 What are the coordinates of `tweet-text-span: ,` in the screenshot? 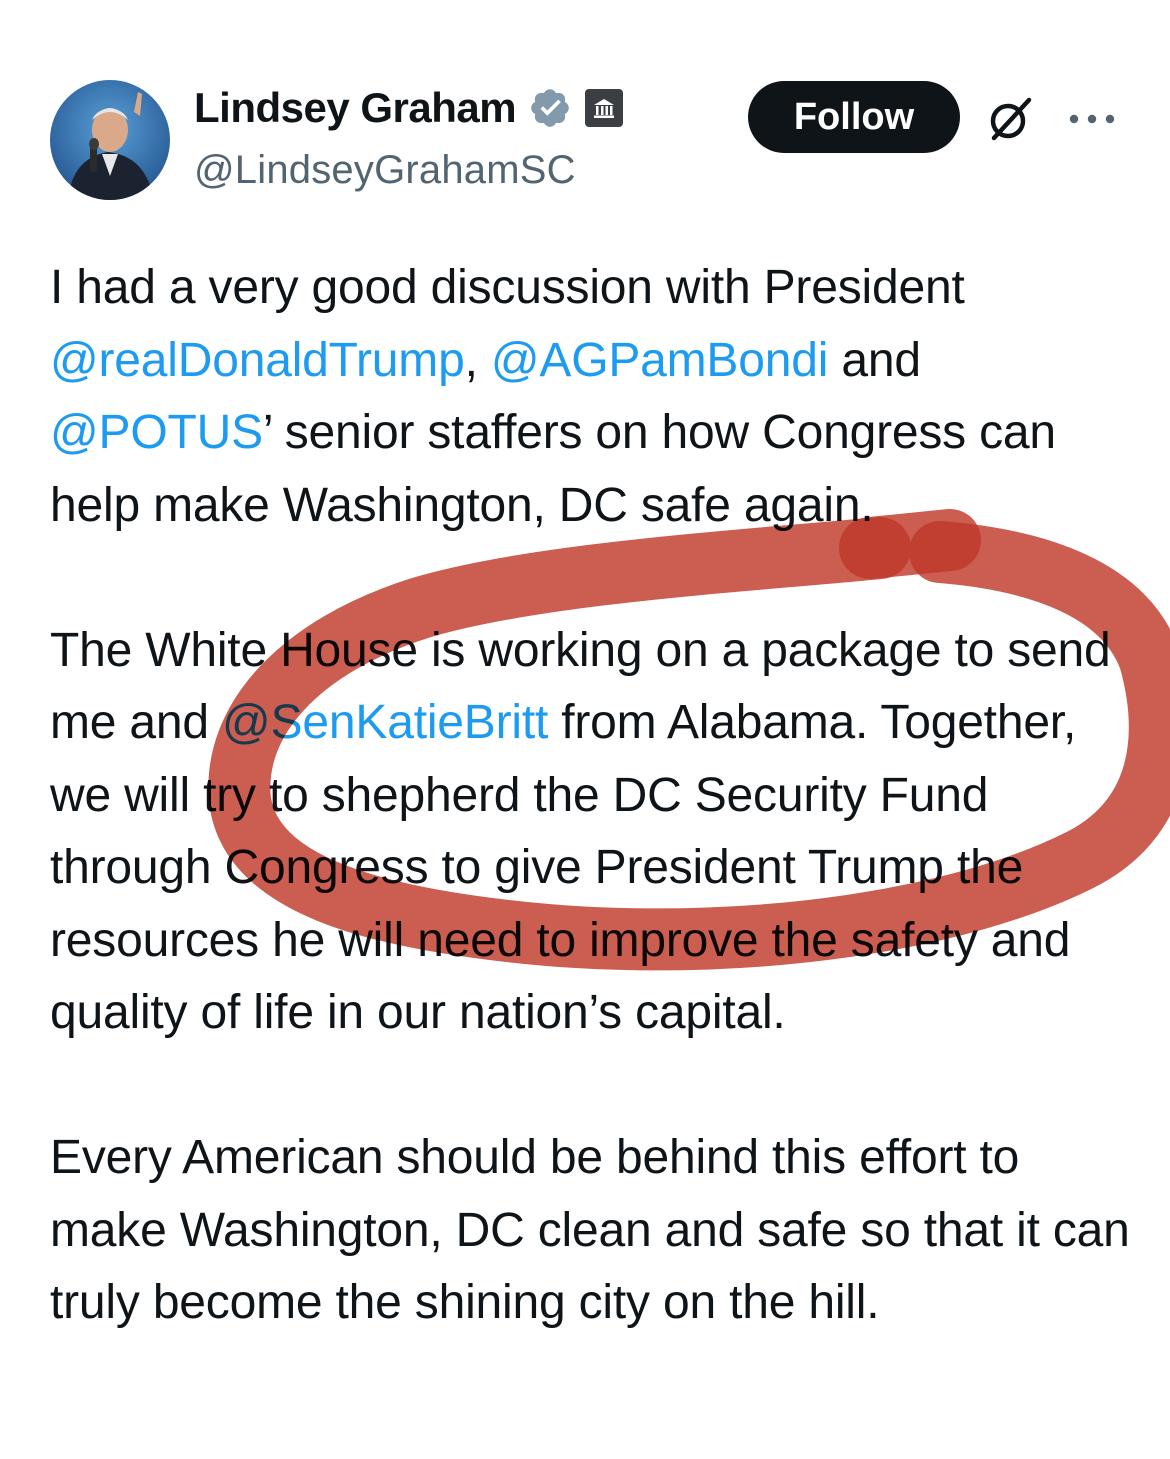 It's located at (477, 360).